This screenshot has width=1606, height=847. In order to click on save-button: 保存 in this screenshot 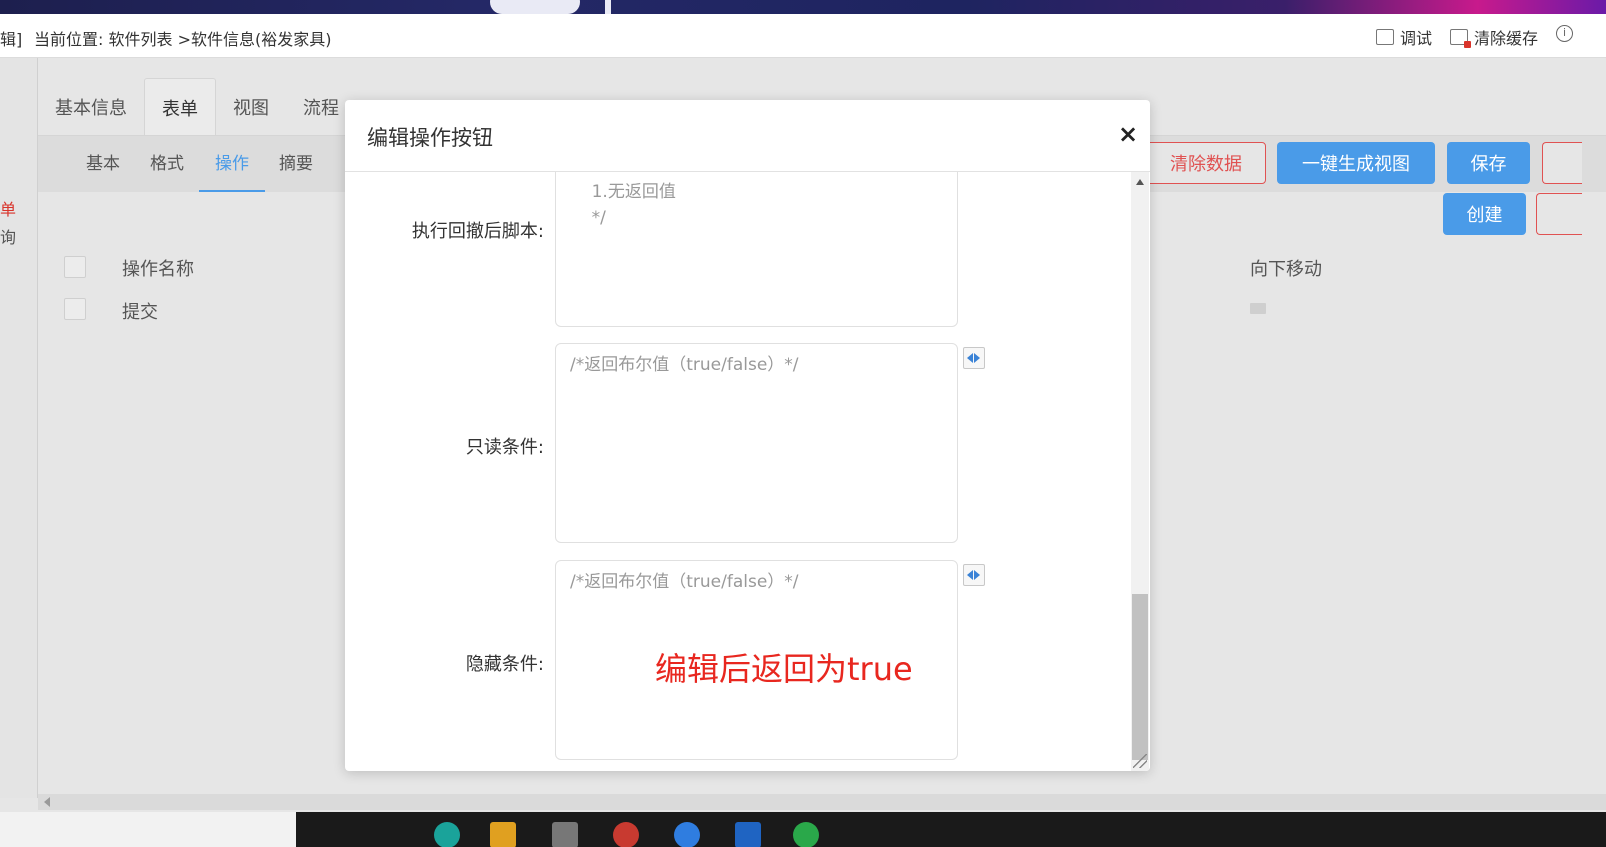, I will do `click(1488, 163)`.